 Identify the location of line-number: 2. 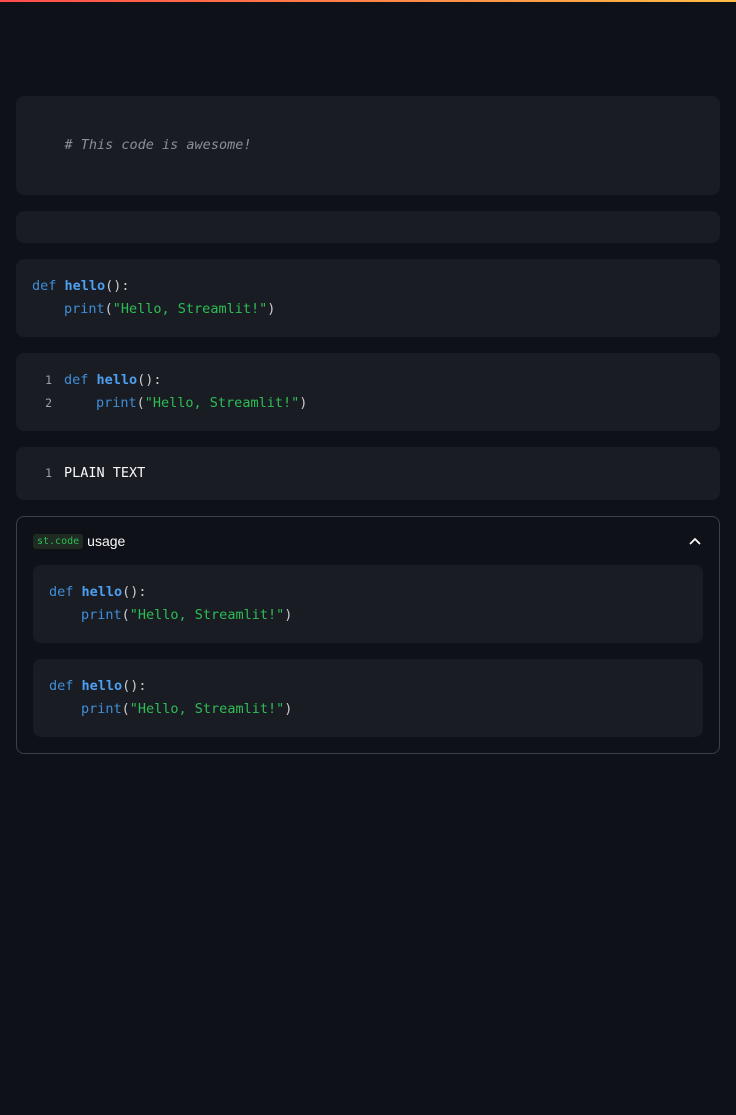
(48, 403).